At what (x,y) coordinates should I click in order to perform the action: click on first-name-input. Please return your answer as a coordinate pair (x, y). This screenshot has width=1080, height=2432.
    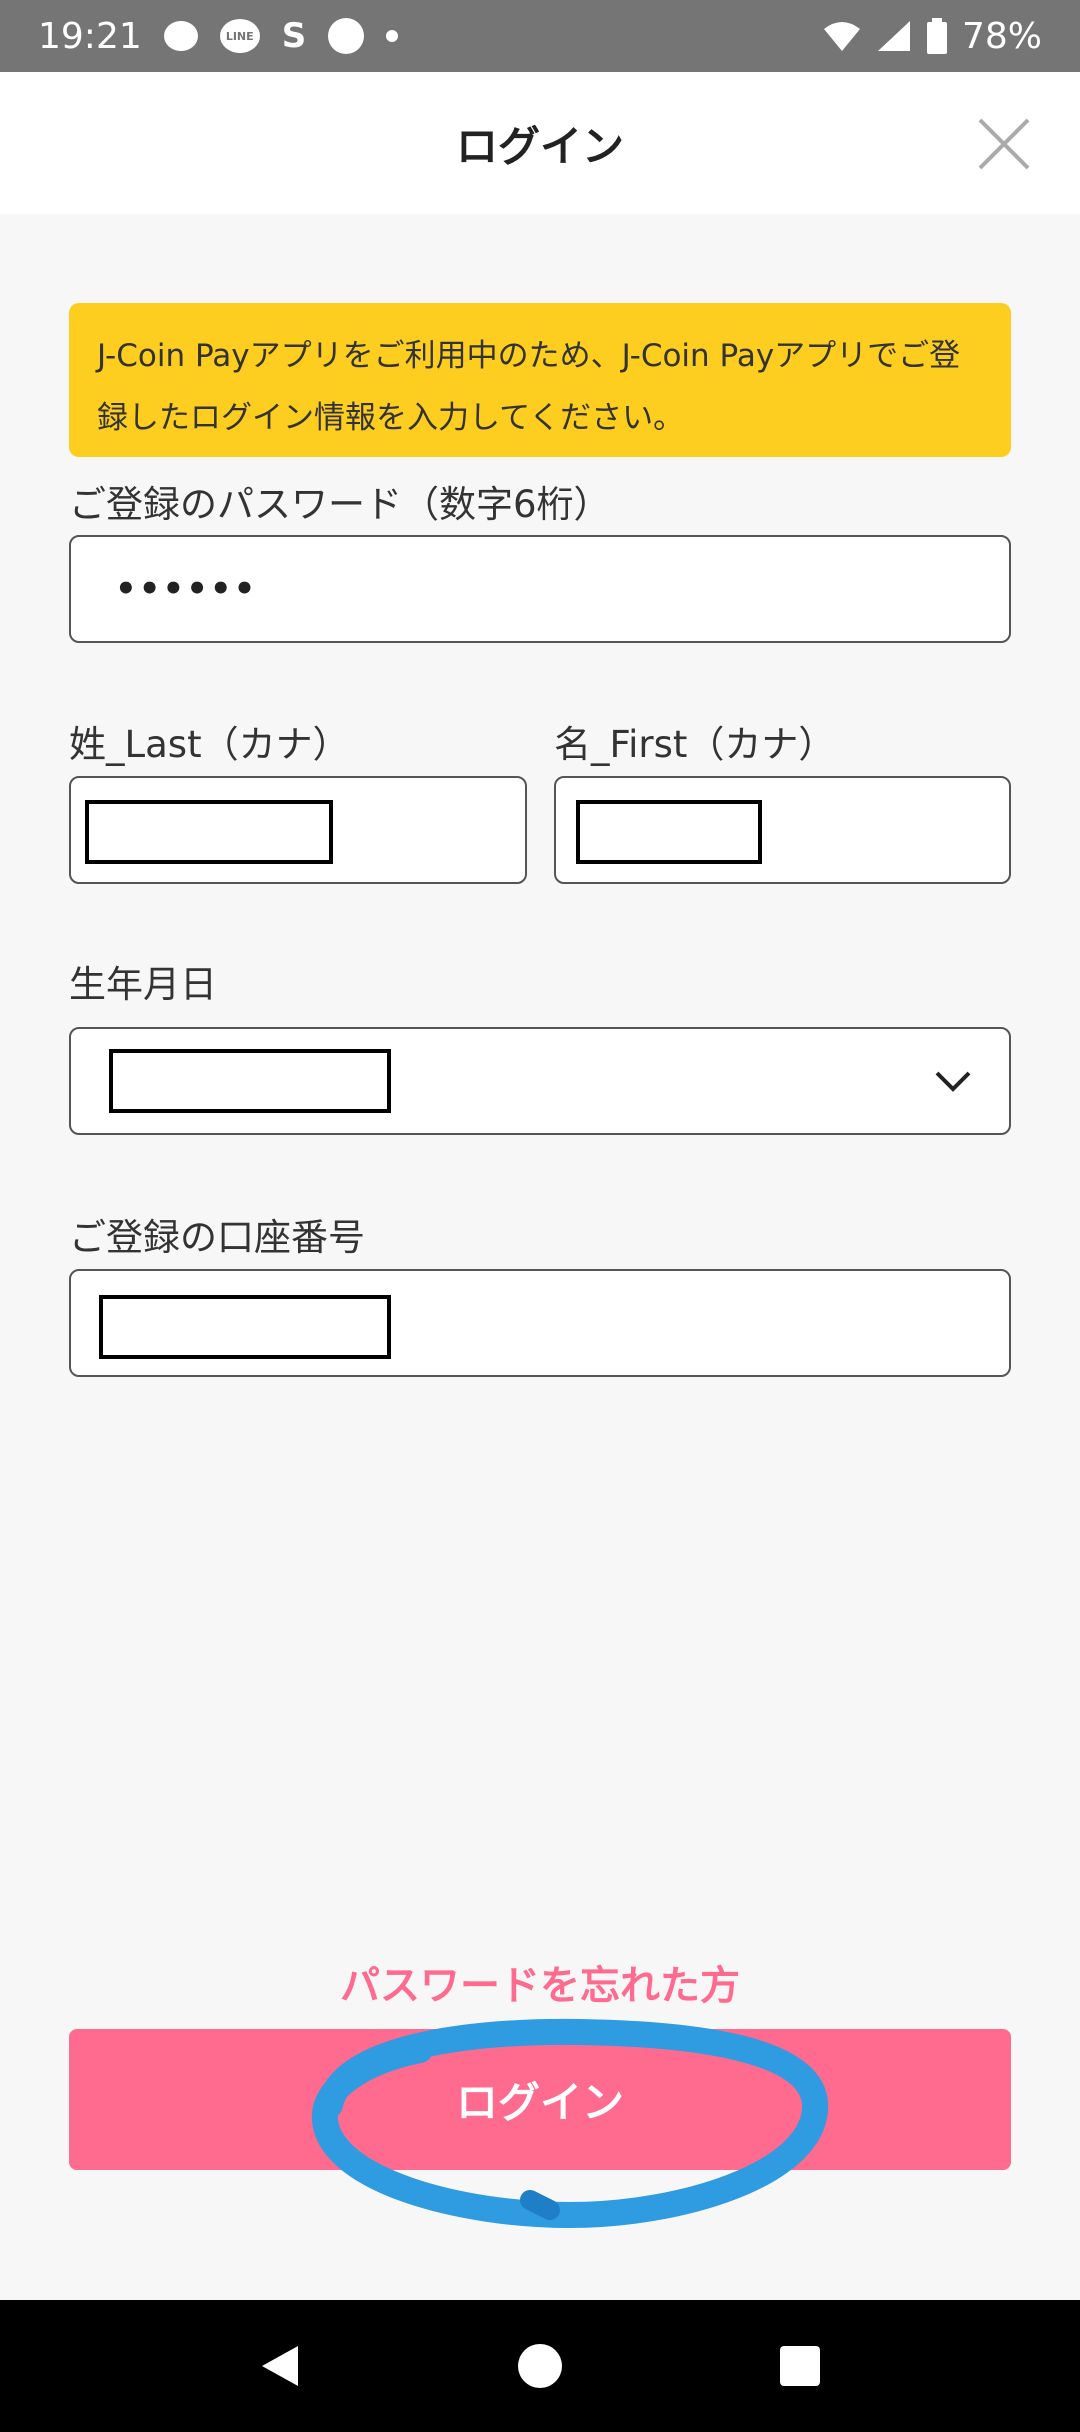
    Looking at the image, I should click on (782, 830).